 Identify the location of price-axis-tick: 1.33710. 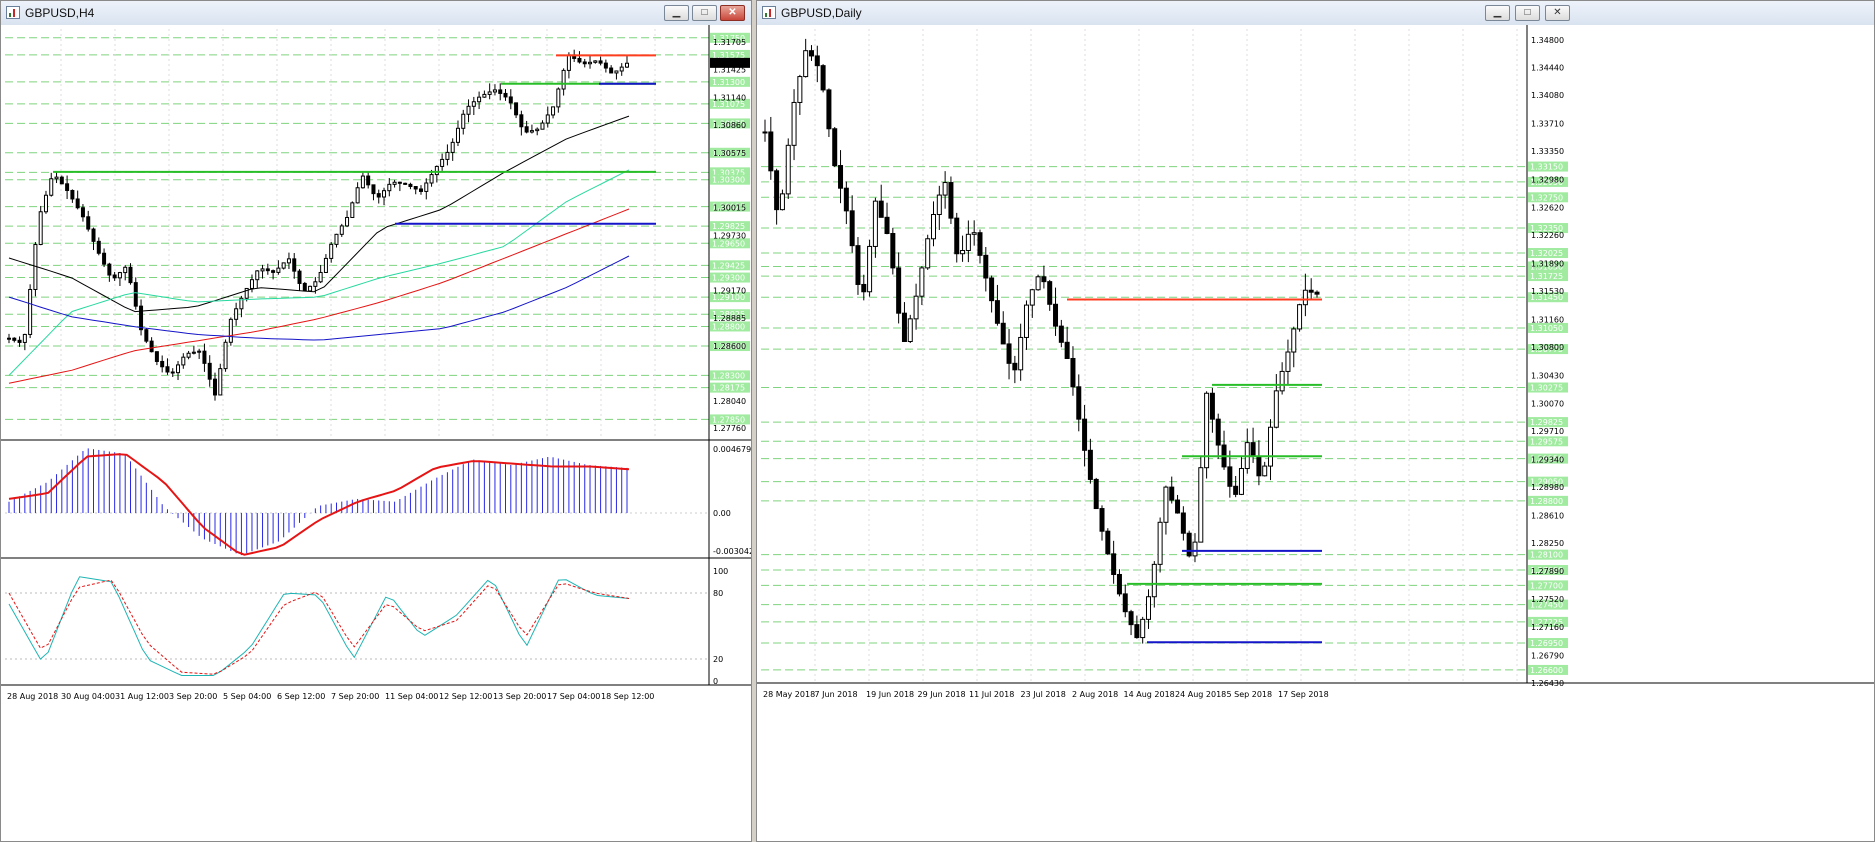
(1547, 124).